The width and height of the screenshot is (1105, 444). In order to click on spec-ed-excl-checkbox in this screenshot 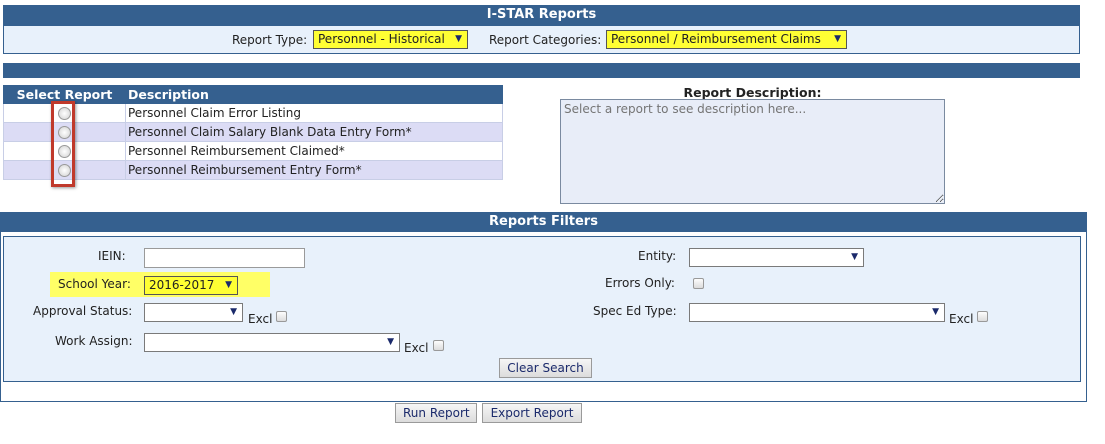, I will do `click(982, 316)`.